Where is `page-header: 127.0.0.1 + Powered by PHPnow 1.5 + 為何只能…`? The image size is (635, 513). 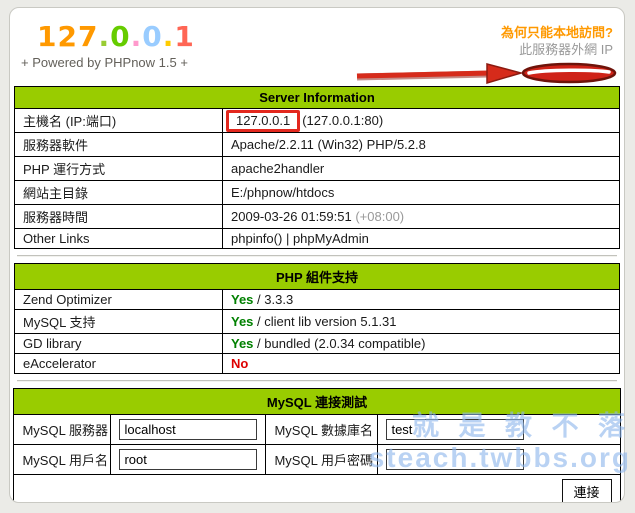 page-header: 127.0.0.1 + Powered by PHPnow 1.5 + 為何只能… is located at coordinates (317, 53).